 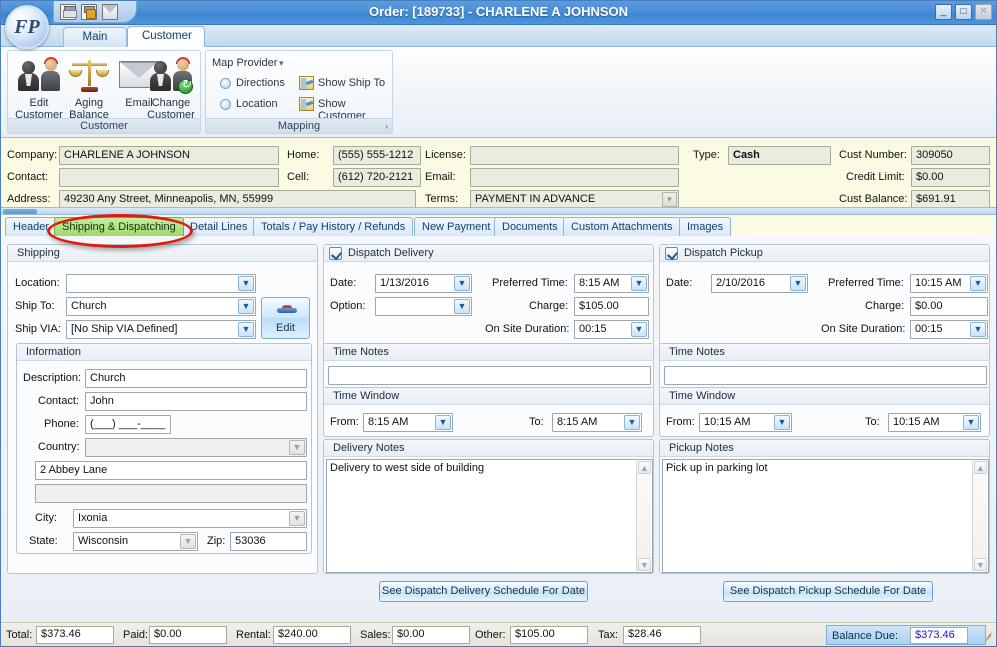 I want to click on delivery-window-from-field: 8:15 AM ▼, so click(x=408, y=422).